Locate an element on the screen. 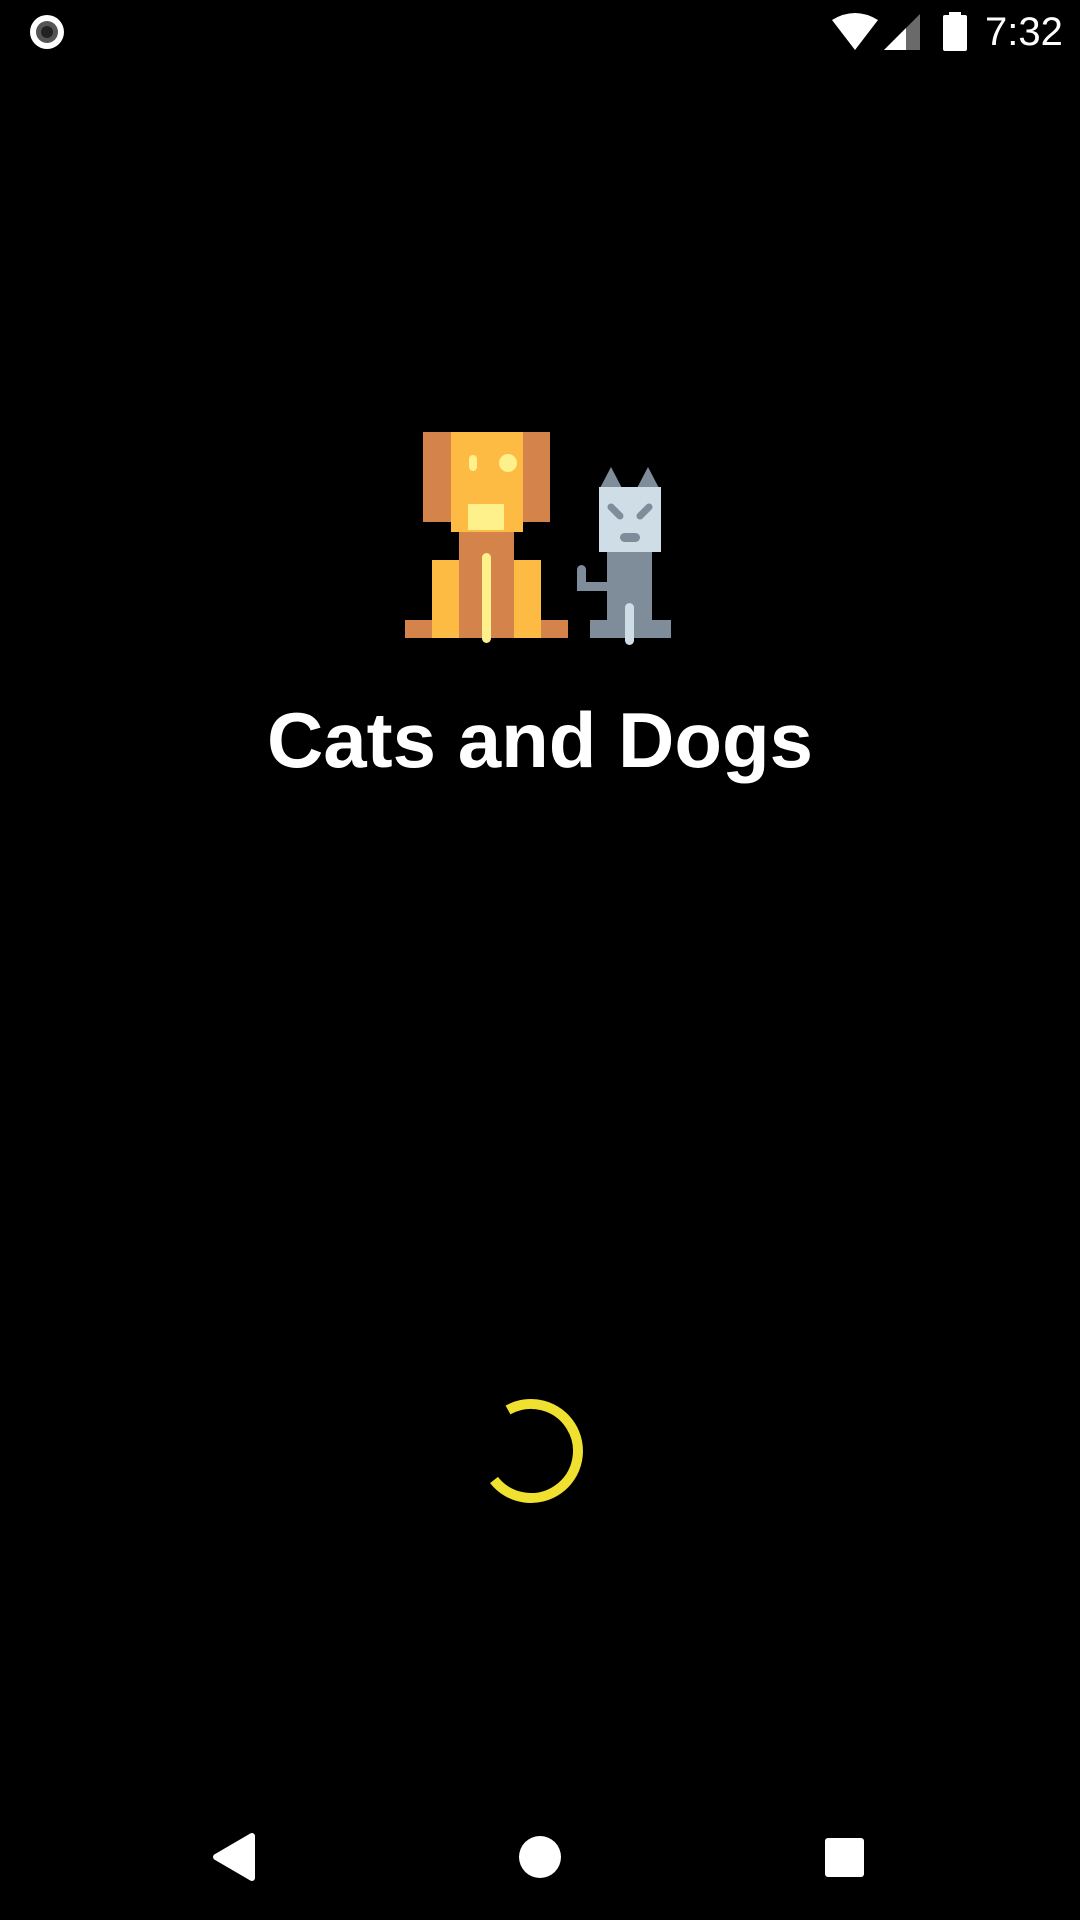 The width and height of the screenshot is (1080, 1920). status-bar: 7:32 is located at coordinates (540, 31).